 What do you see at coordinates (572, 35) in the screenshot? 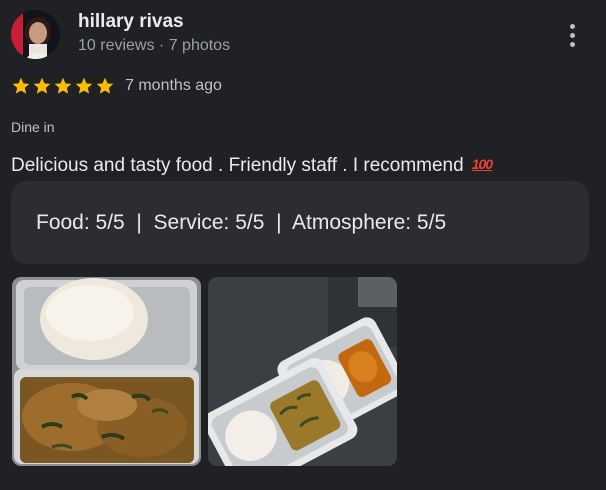
I see `more-vert-icon` at bounding box center [572, 35].